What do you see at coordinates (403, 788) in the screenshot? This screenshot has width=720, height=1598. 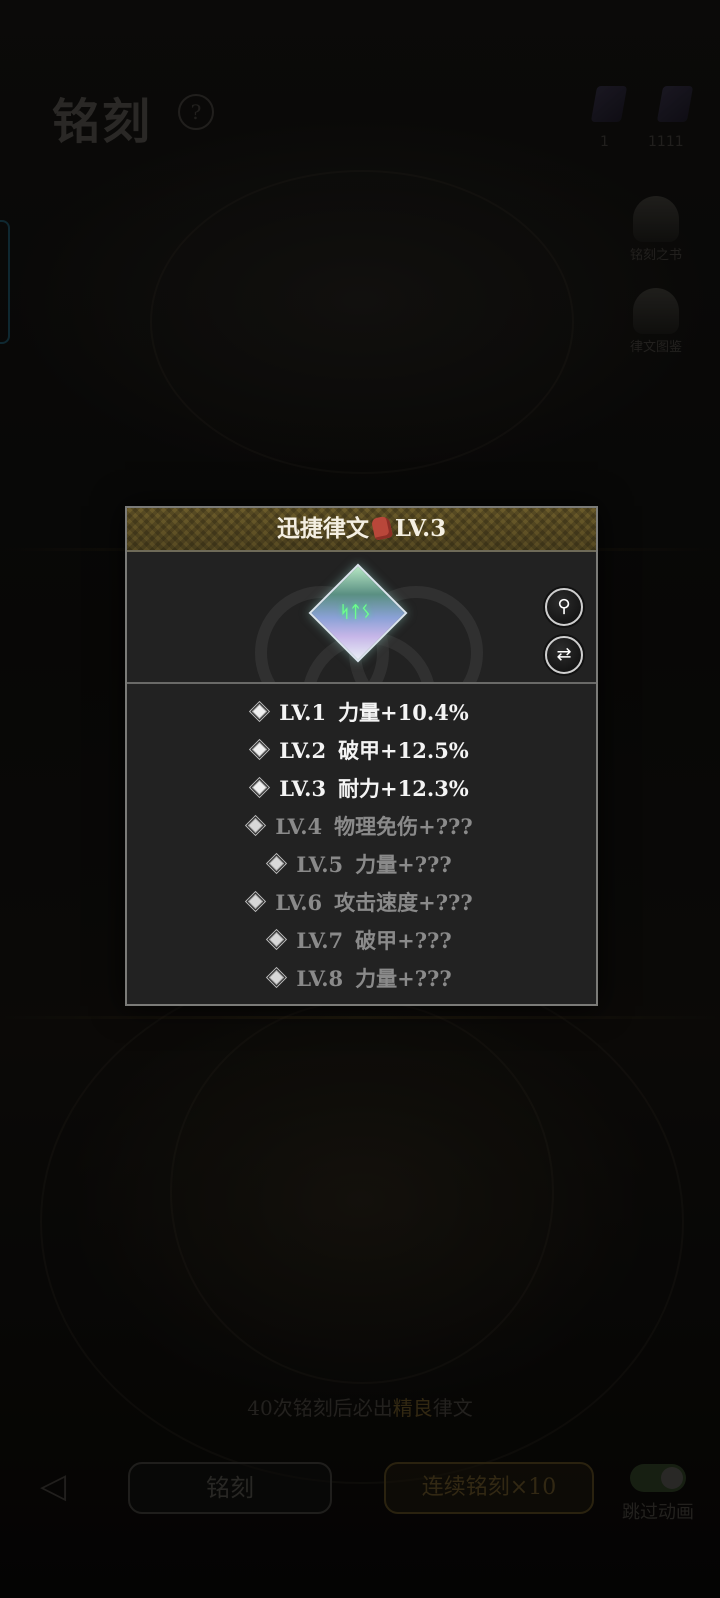 I see `level-effect: 耐力+12.3%` at bounding box center [403, 788].